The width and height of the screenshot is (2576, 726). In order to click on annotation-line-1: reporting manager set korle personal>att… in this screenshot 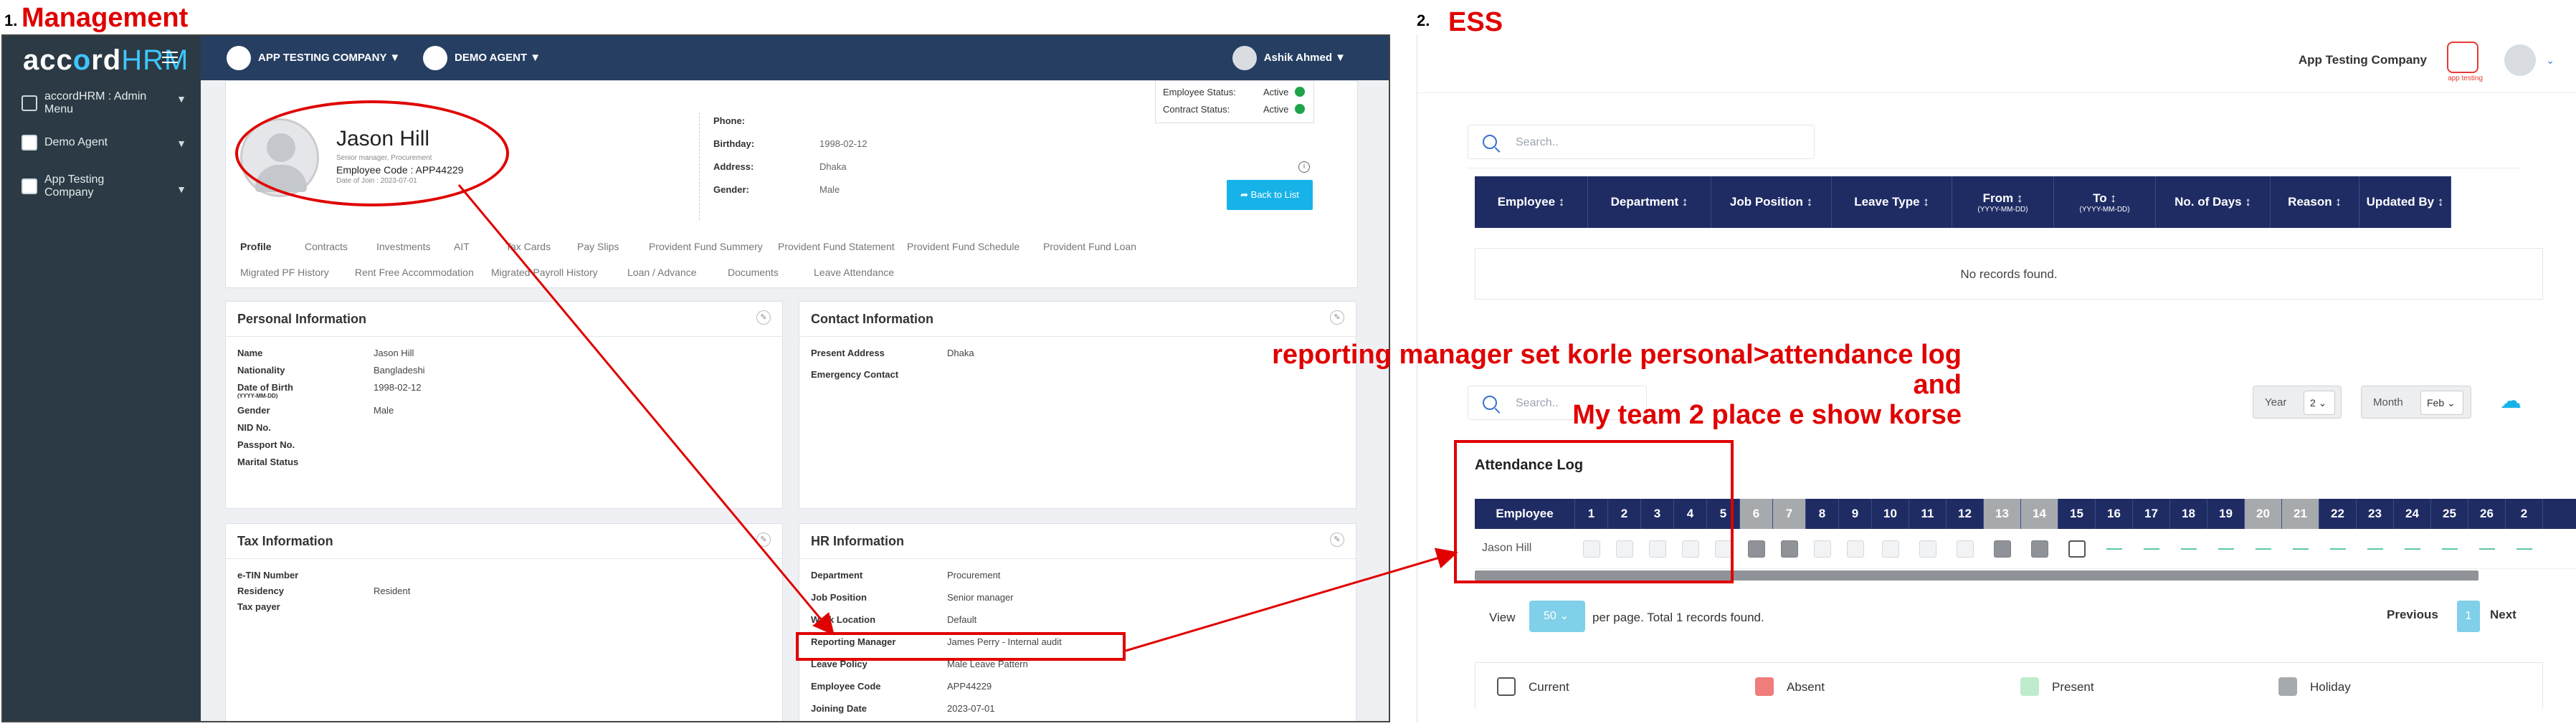, I will do `click(1617, 355)`.